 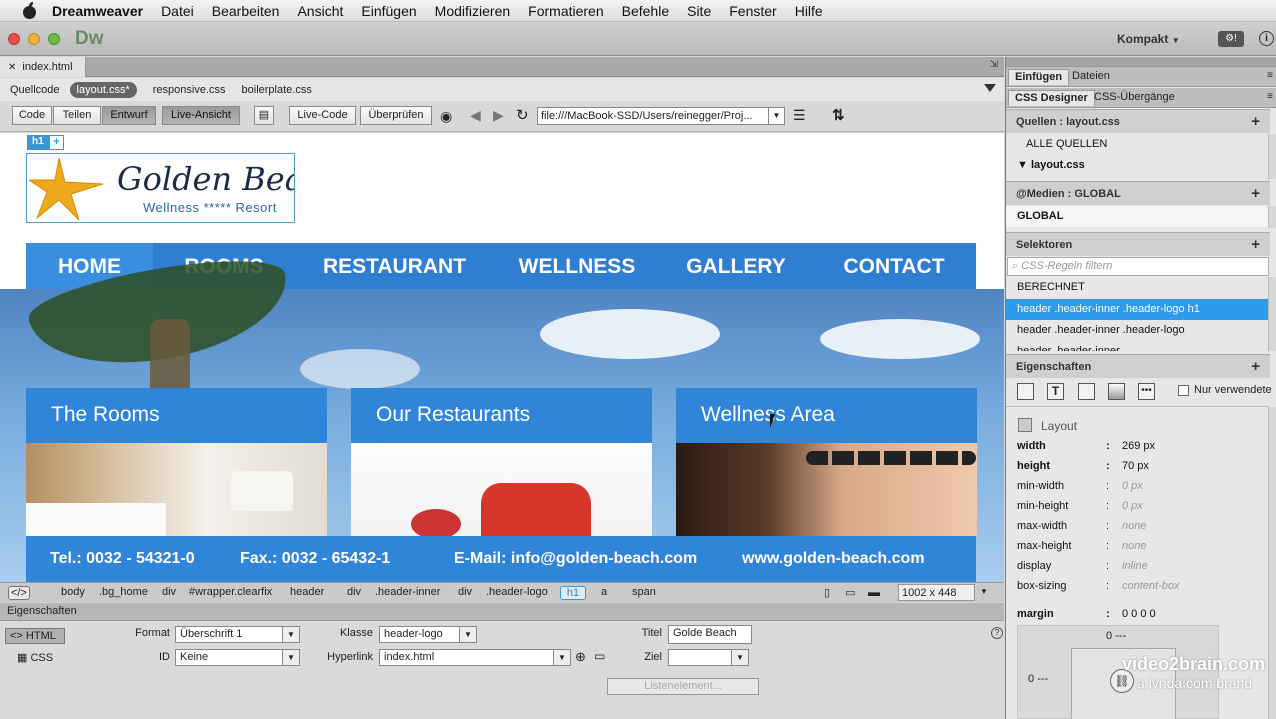 What do you see at coordinates (1134, 526) in the screenshot?
I see `prop-max-width-value: none` at bounding box center [1134, 526].